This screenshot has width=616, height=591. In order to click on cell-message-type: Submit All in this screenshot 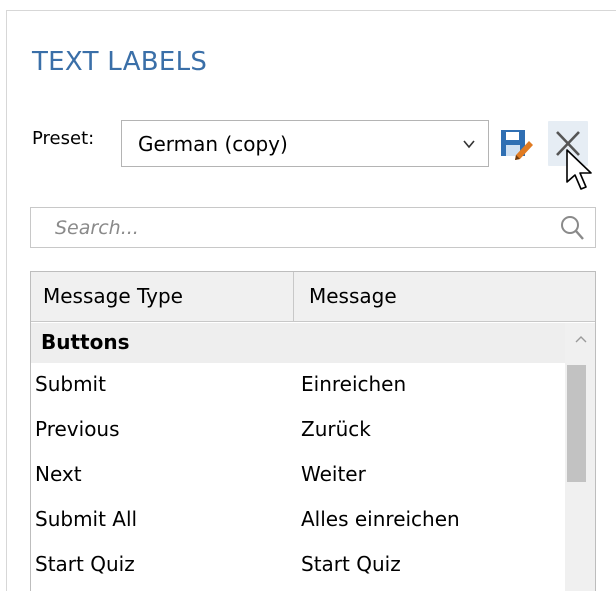, I will do `click(86, 519)`.